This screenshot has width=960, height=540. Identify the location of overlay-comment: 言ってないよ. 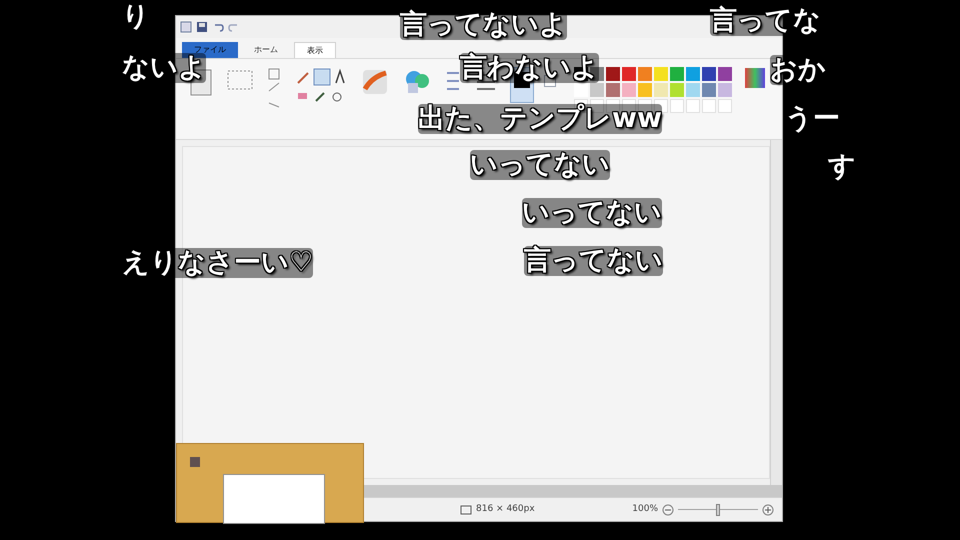
(483, 25).